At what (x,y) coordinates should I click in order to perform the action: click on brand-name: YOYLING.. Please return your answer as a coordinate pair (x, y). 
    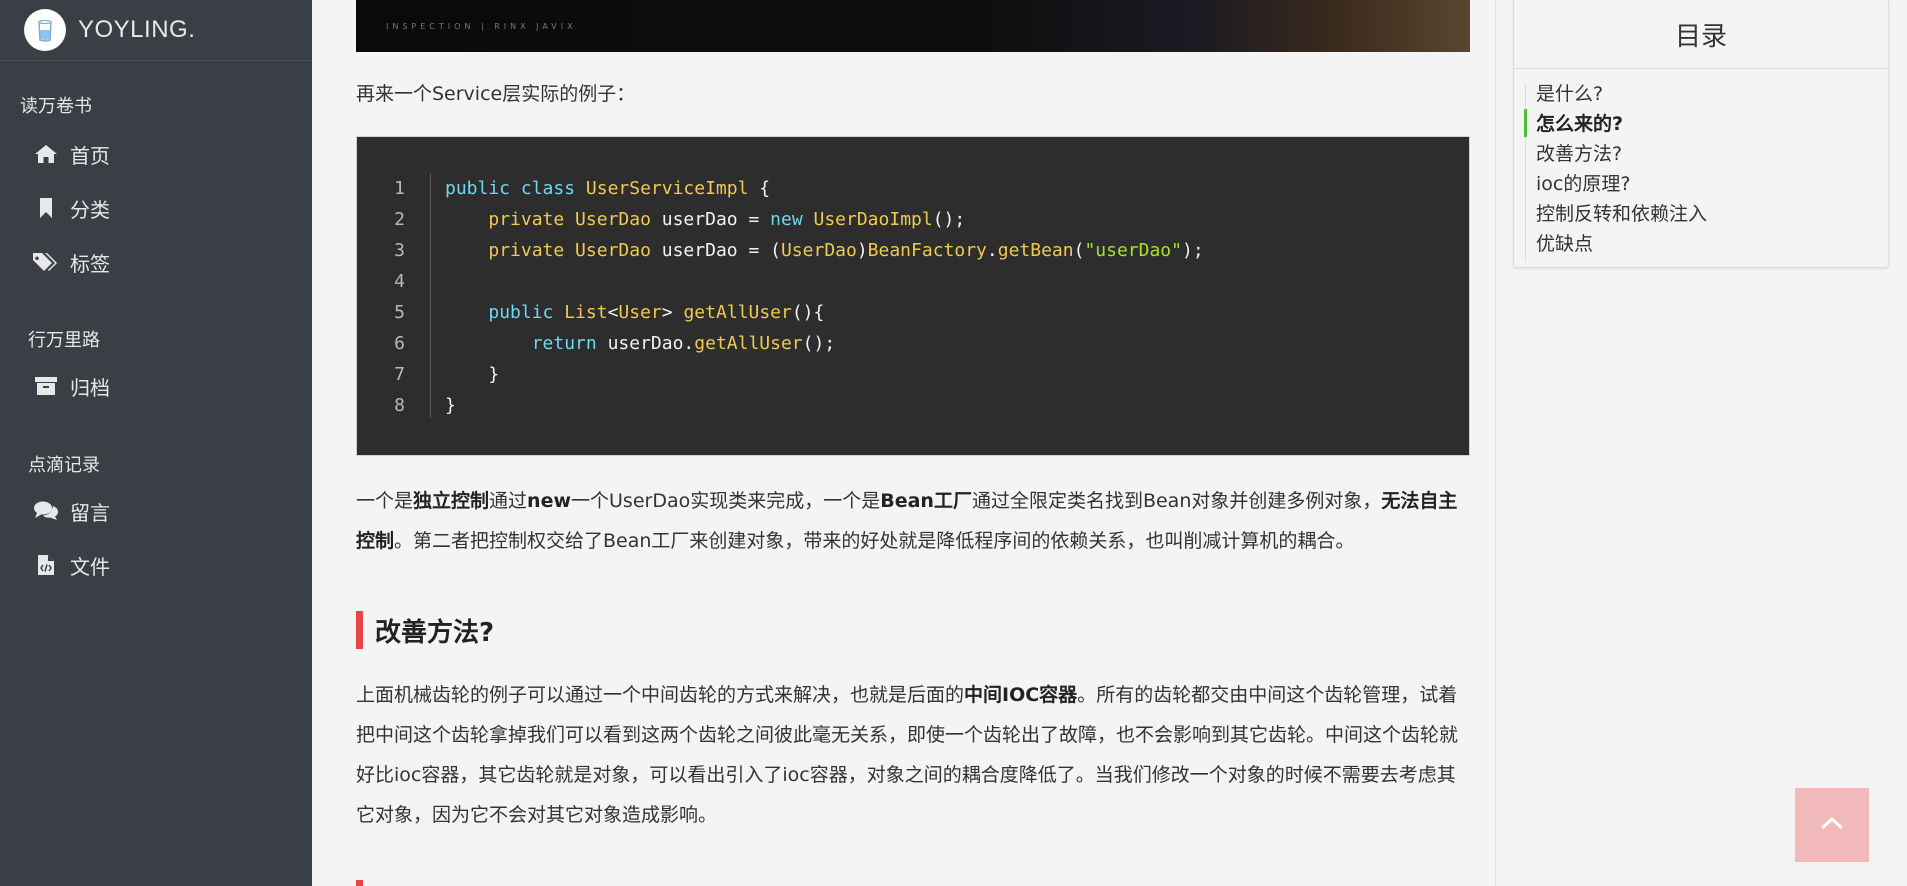
    Looking at the image, I should click on (137, 29).